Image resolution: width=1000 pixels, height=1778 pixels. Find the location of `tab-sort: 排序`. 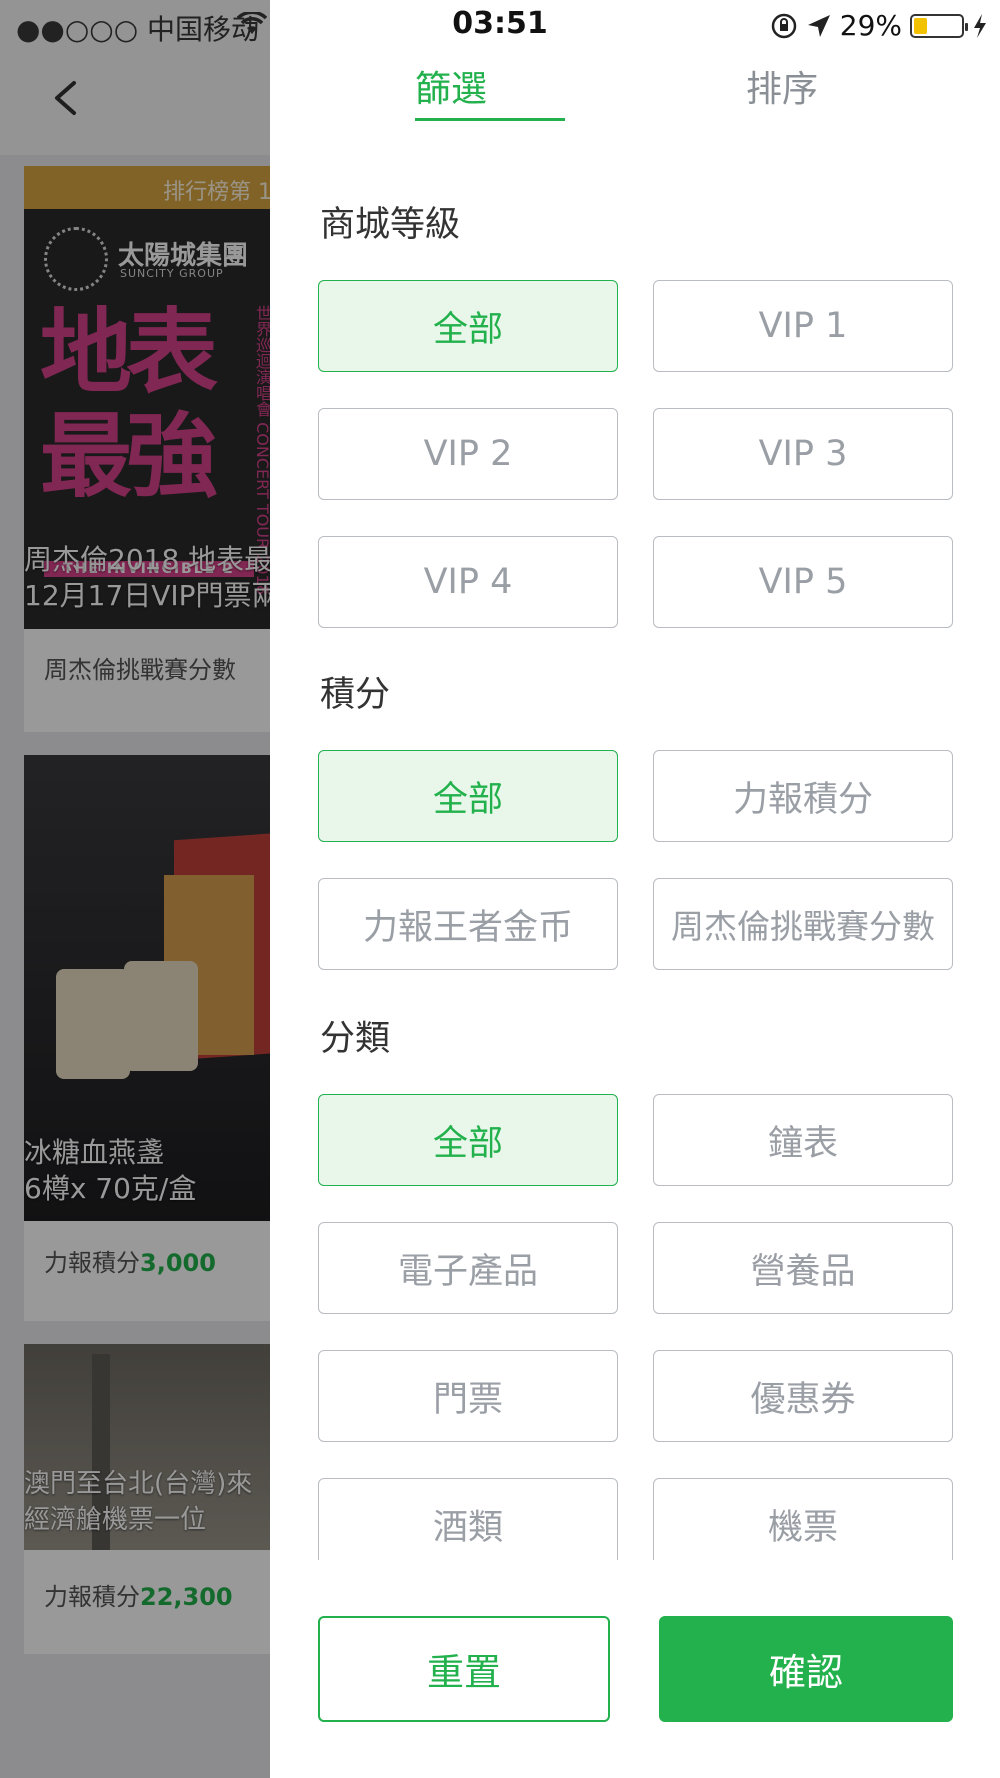

tab-sort: 排序 is located at coordinates (782, 86).